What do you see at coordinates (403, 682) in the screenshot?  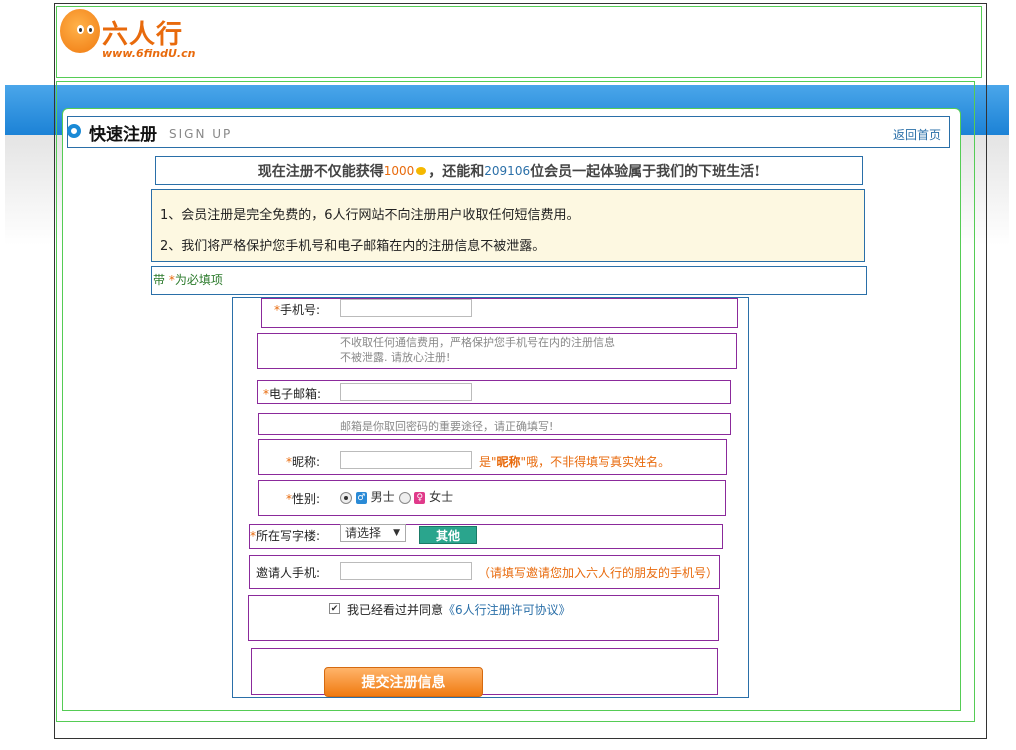 I see `submit-button: 提交注册信息` at bounding box center [403, 682].